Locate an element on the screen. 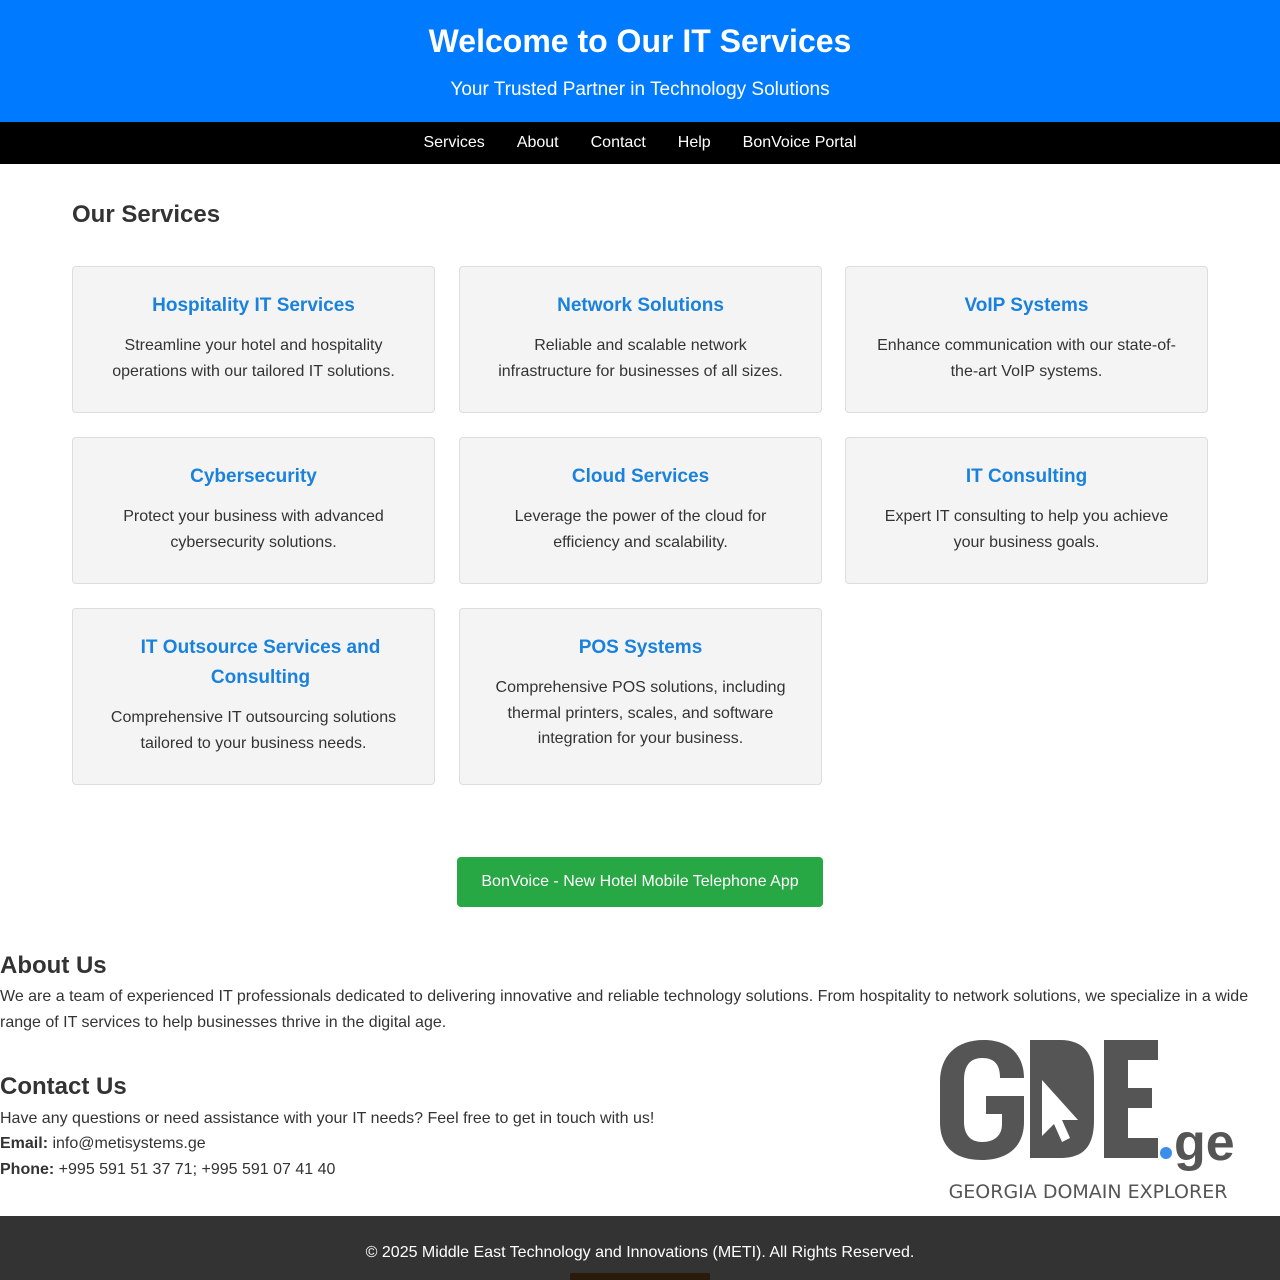 This screenshot has width=1280, height=1280. logo-tld: ge is located at coordinates (1204, 1143).